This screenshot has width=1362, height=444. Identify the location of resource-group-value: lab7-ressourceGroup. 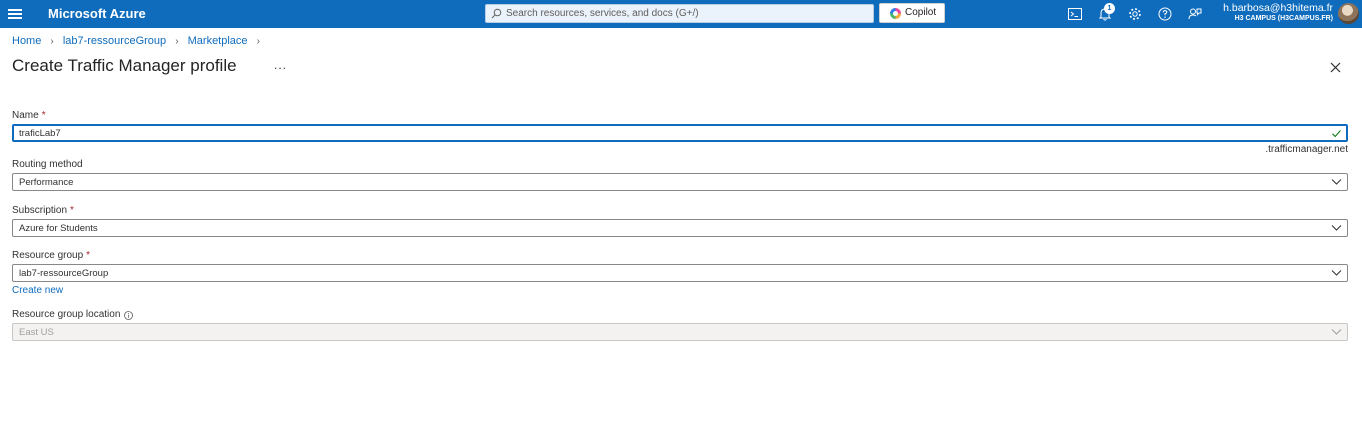
(64, 273).